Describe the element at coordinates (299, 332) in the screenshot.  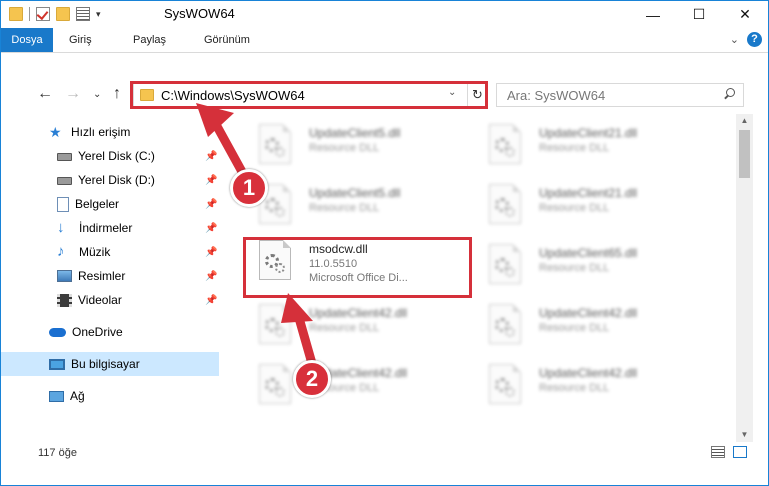
I see `arrow-to-msodcw-file` at that location.